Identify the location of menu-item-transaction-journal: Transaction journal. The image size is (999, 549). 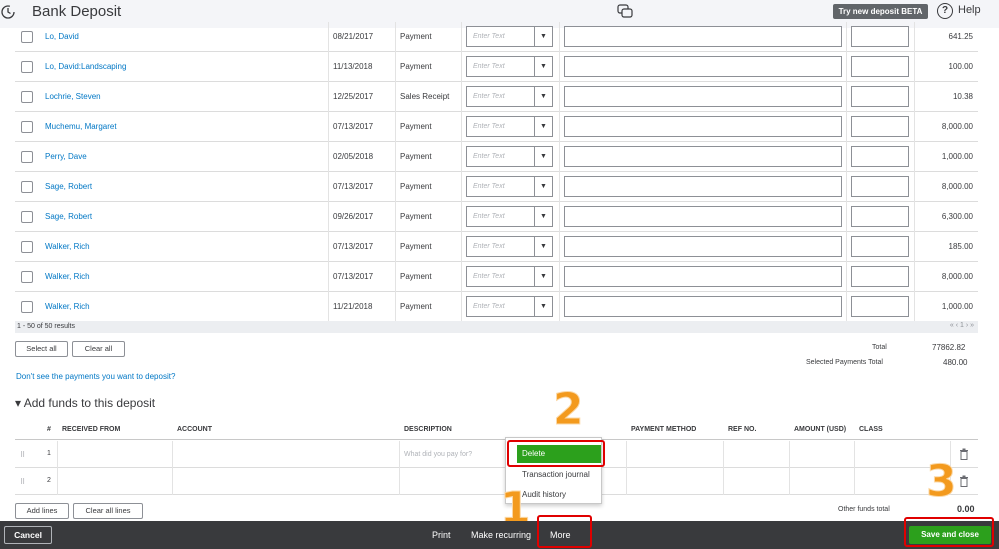
(553, 475).